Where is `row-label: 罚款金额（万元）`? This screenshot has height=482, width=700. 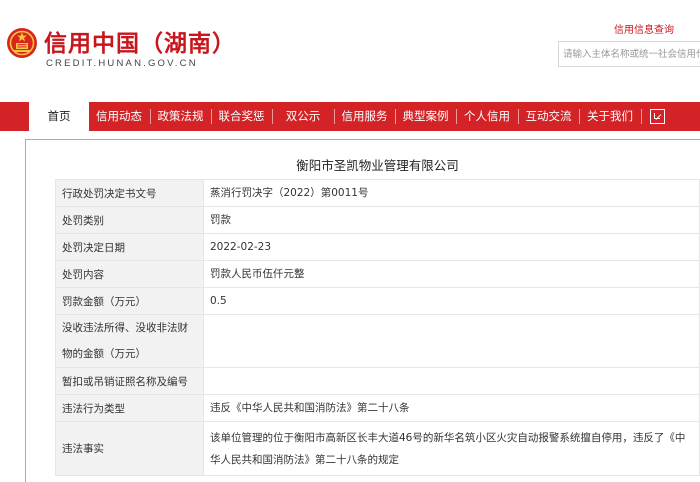 row-label: 罚款金额（万元） is located at coordinates (129, 301).